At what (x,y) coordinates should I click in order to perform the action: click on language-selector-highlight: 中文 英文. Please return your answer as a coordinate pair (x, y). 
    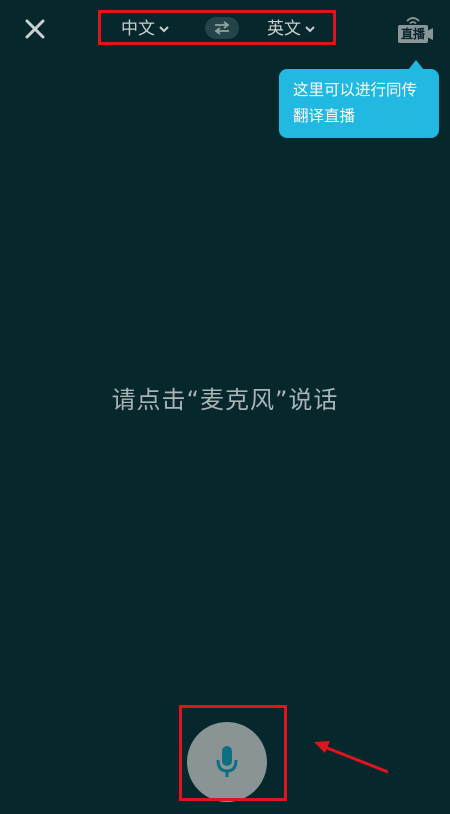
    Looking at the image, I should click on (217, 27).